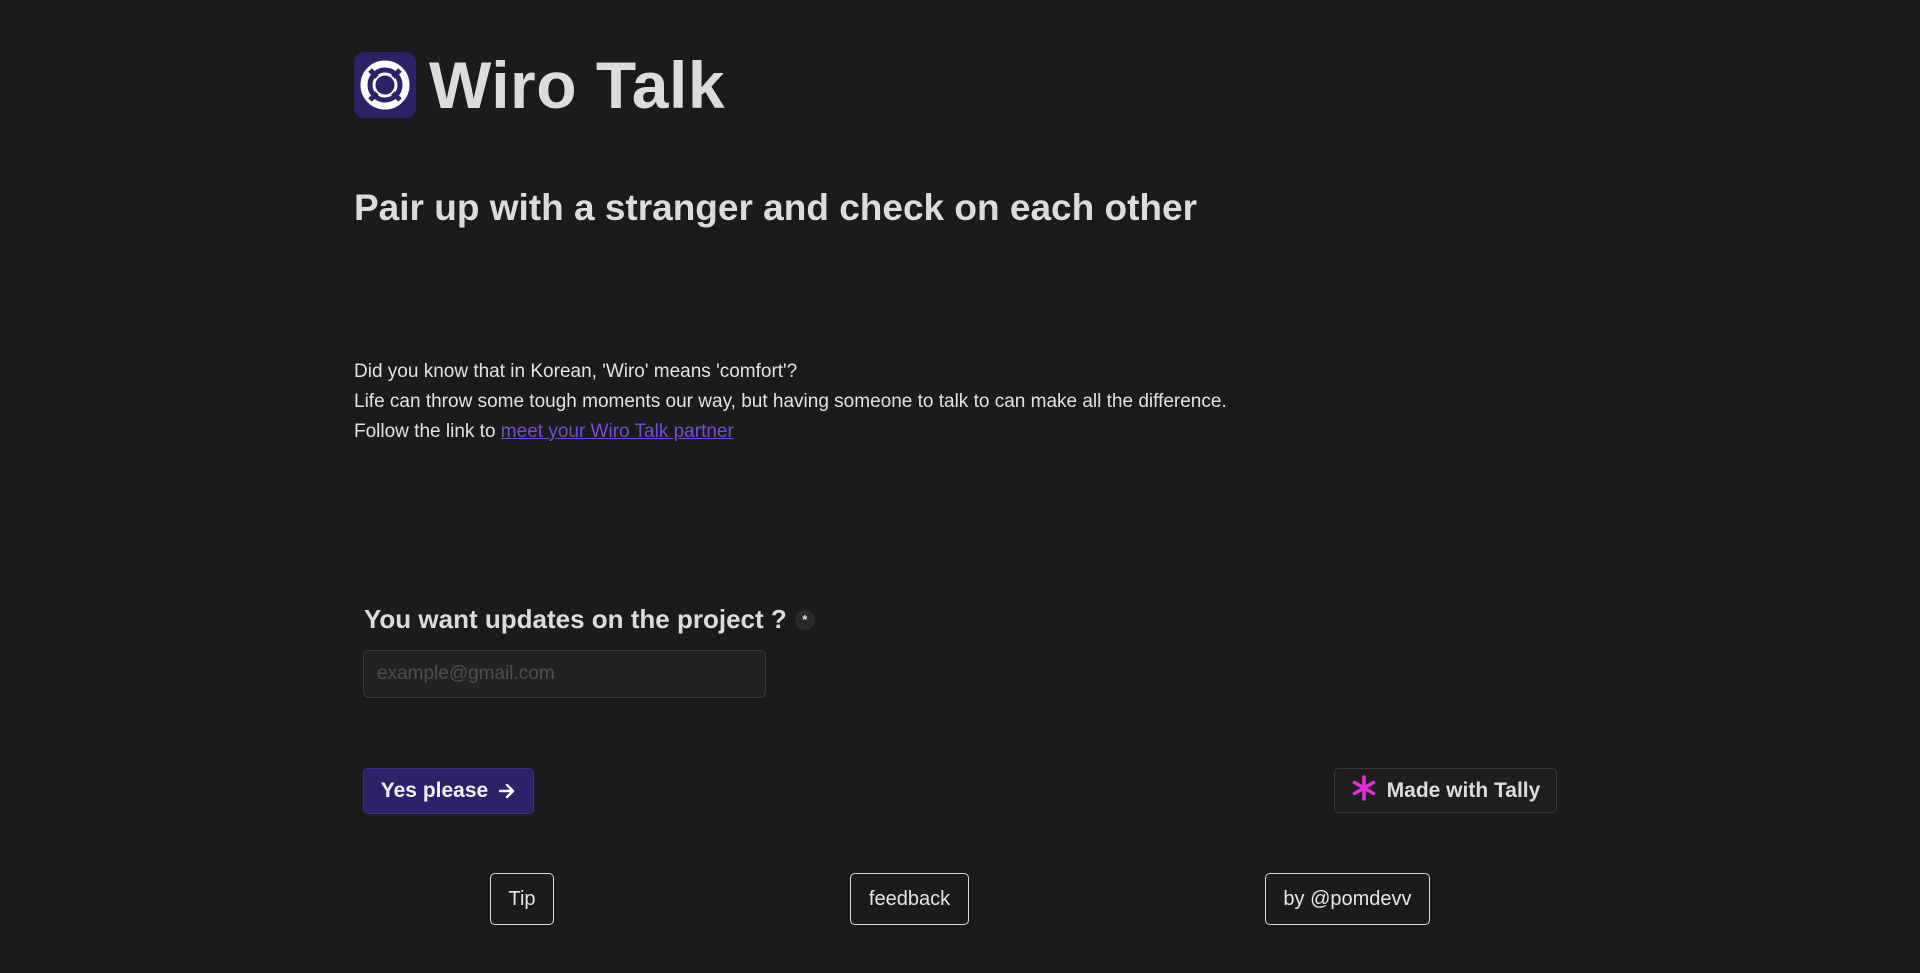 The width and height of the screenshot is (1920, 973). Describe the element at coordinates (434, 790) in the screenshot. I see `submit-label: Yes please` at that location.